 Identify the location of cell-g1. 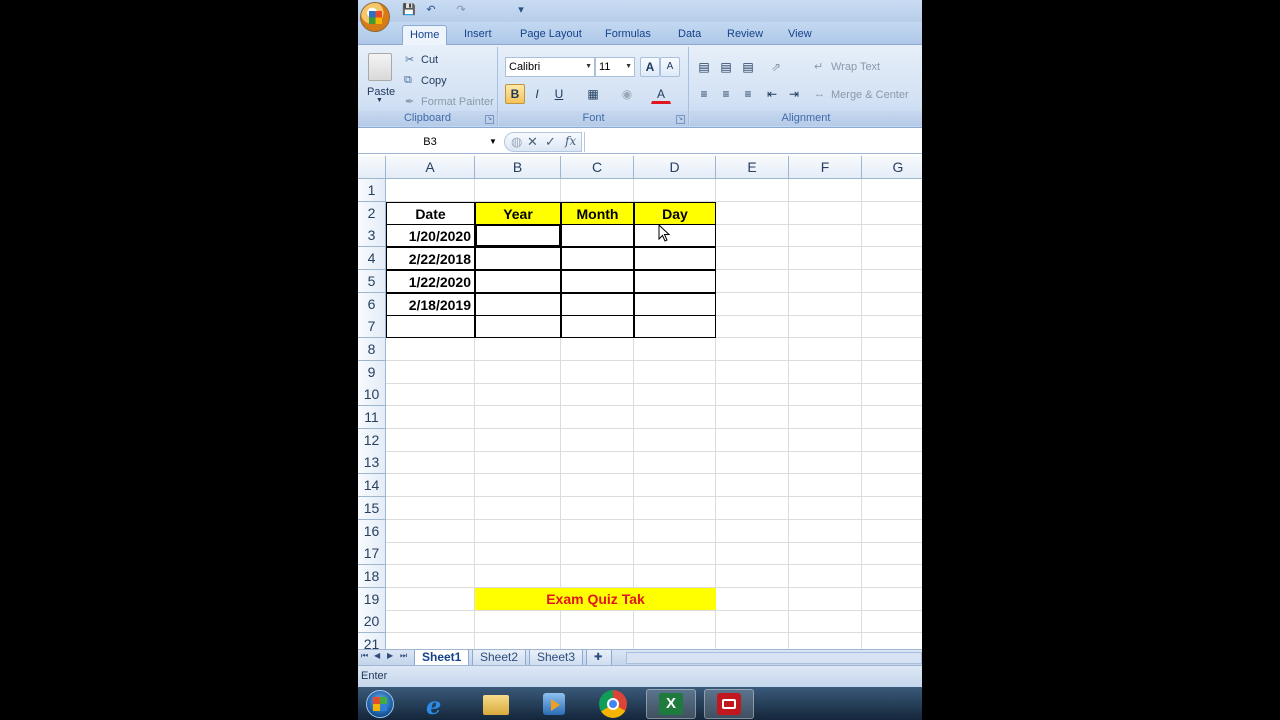
(892, 190).